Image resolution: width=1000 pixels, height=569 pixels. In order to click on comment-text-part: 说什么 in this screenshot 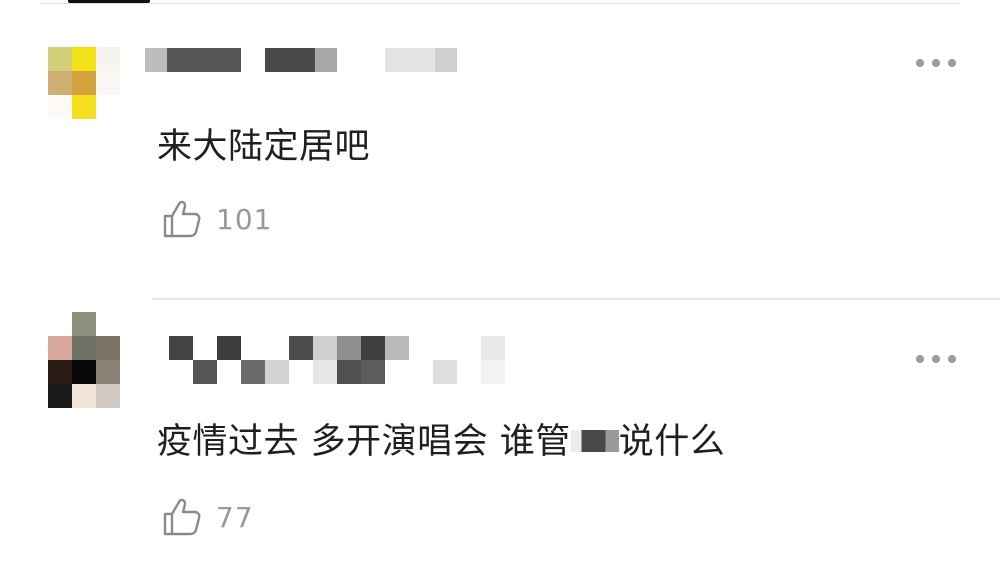, I will do `click(672, 442)`.